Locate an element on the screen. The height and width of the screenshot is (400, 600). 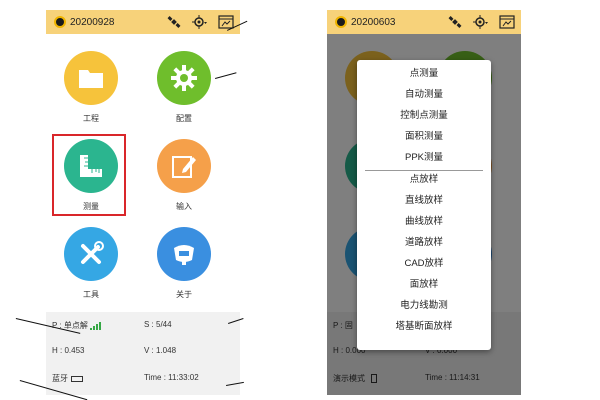
project-tile: 工程 is located at coordinates (91, 89).